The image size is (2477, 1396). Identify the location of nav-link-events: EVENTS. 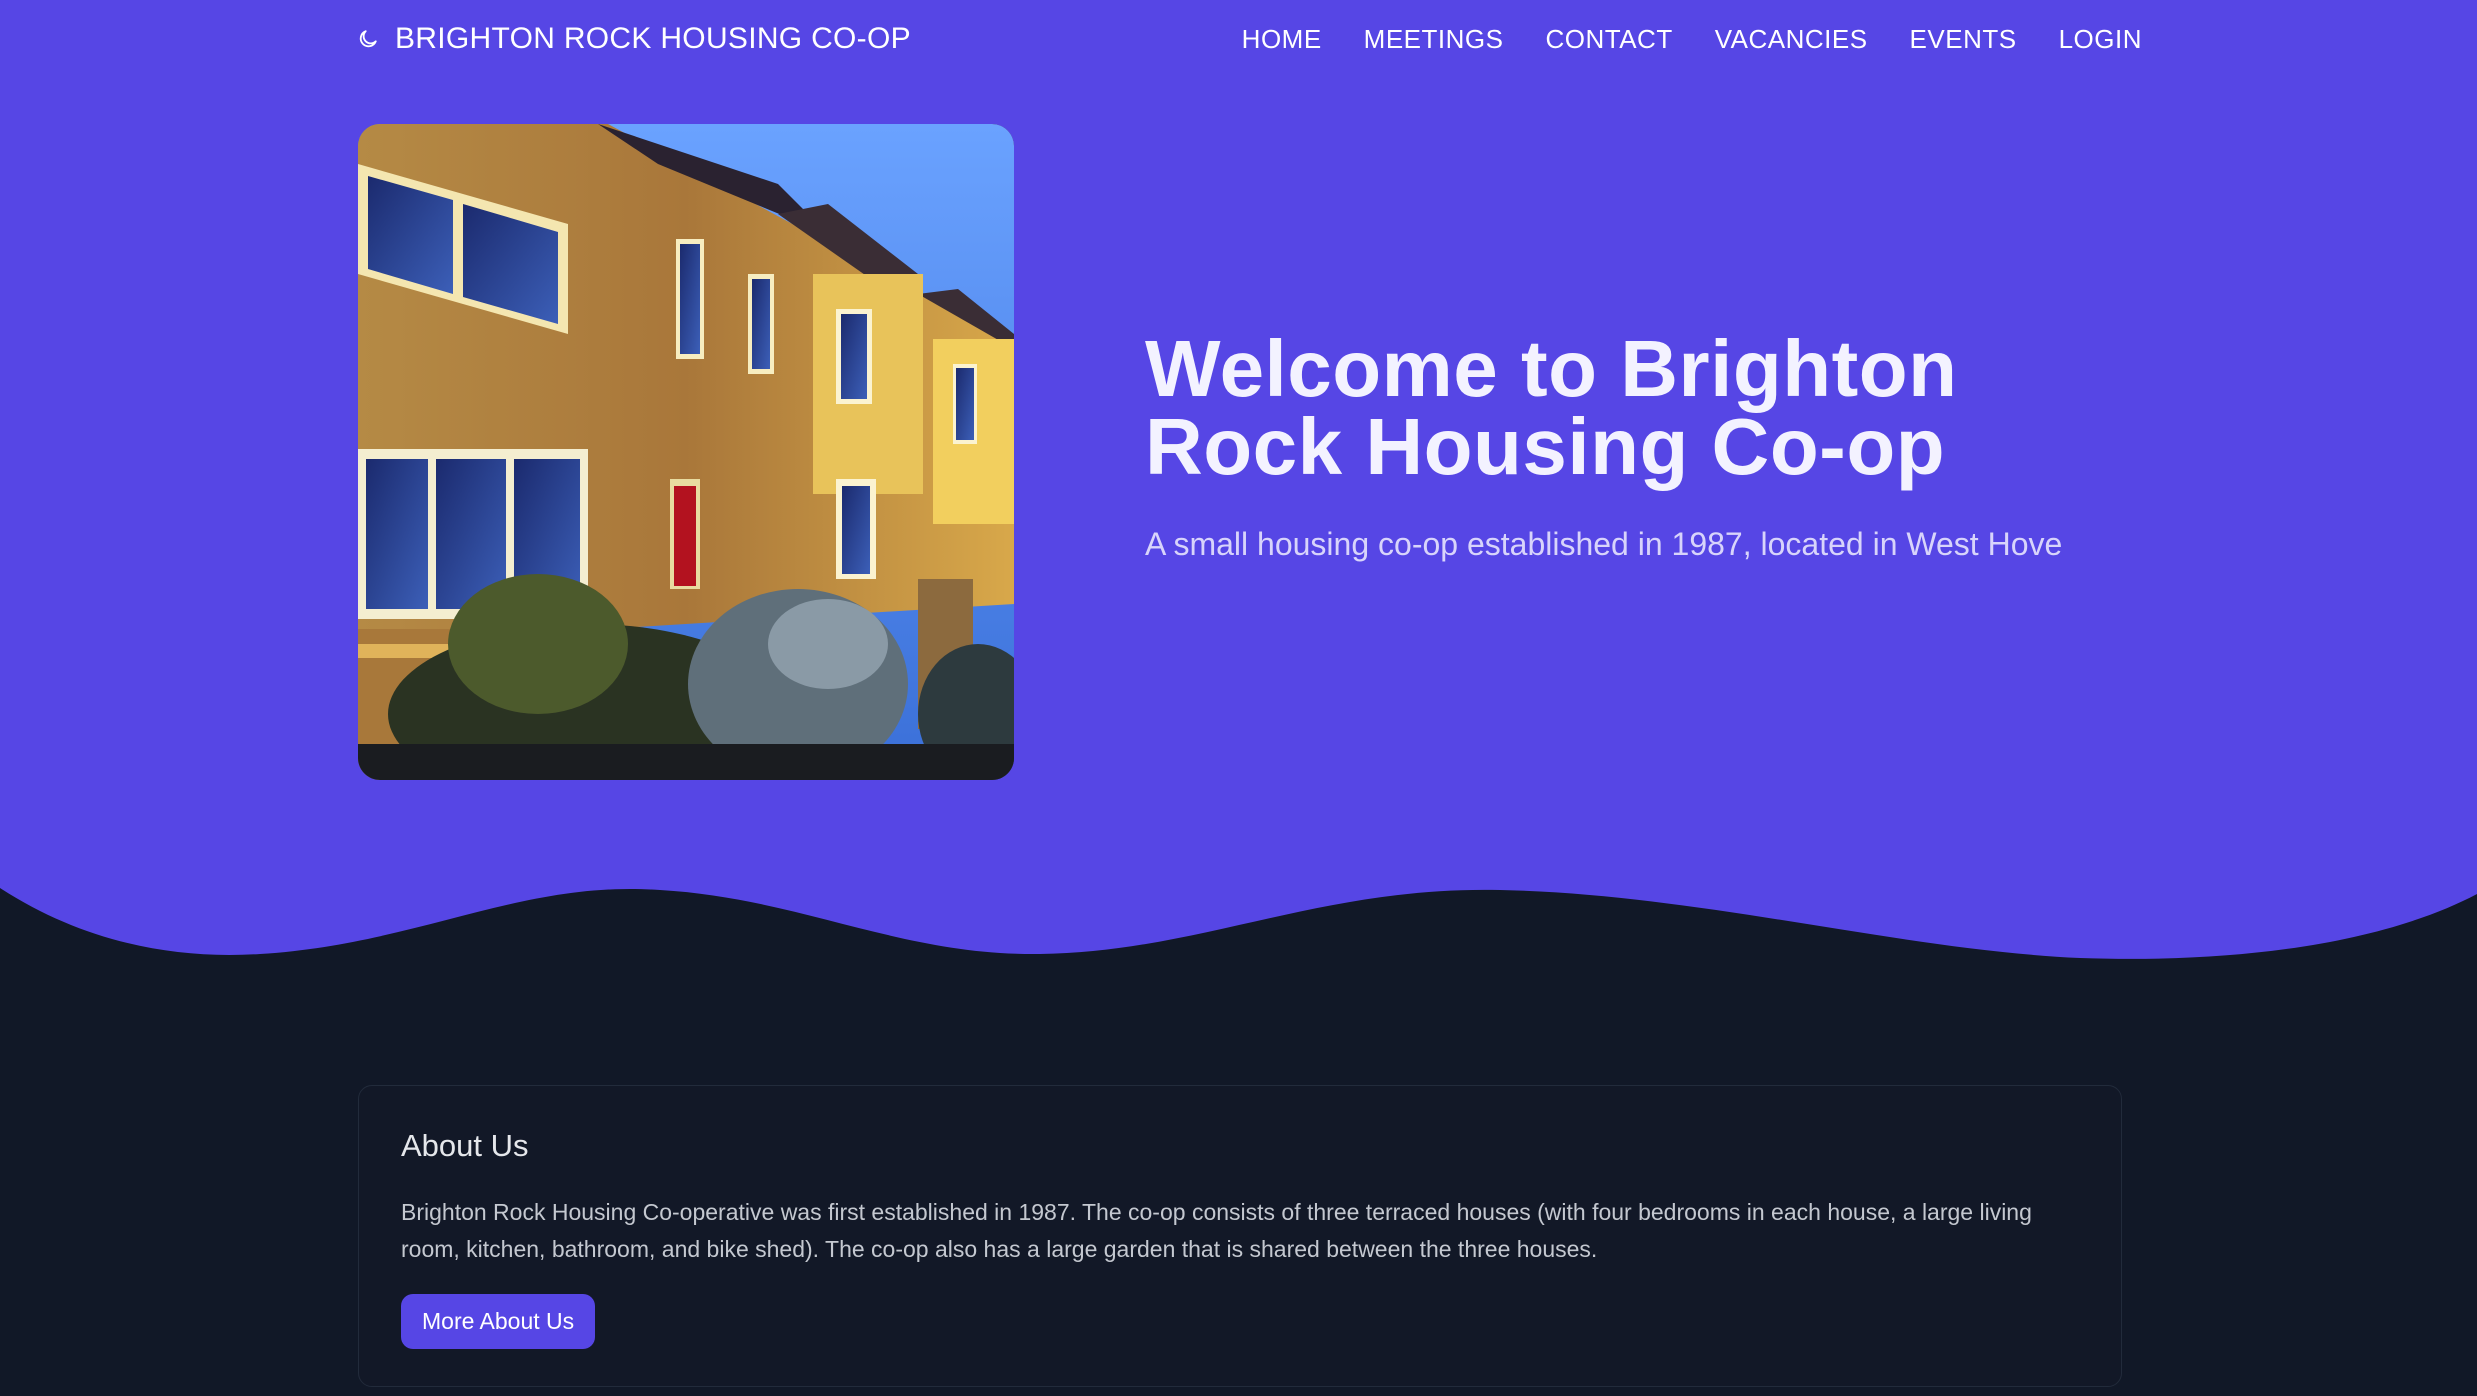
(1963, 39).